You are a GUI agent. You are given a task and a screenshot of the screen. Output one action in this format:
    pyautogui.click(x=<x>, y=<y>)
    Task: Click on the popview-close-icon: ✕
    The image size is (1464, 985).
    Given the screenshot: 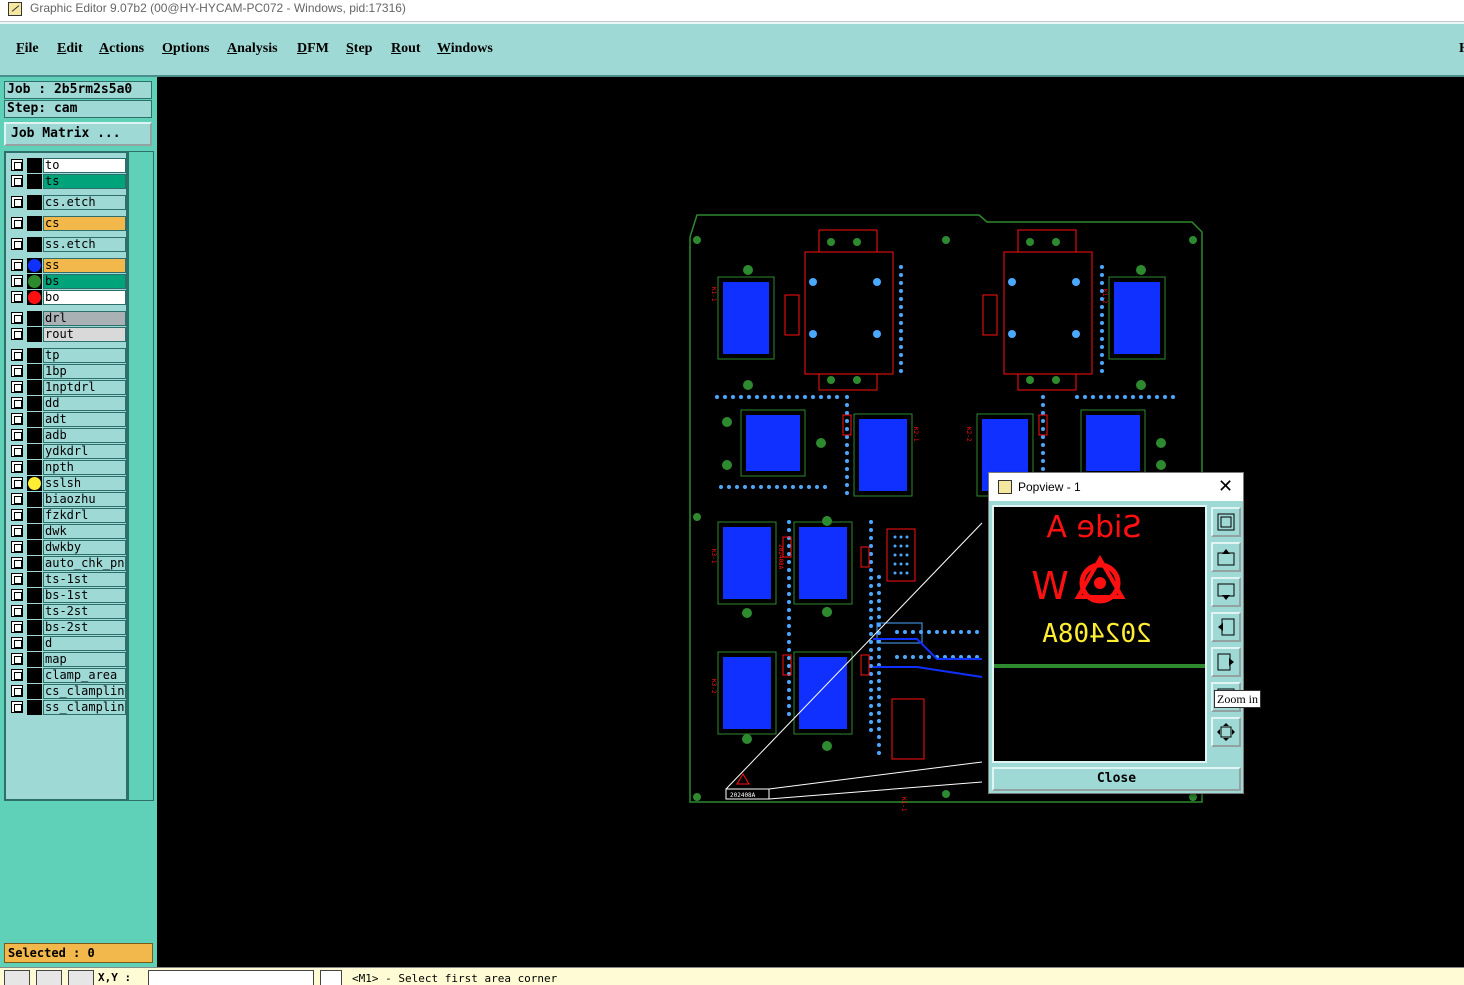 What is the action you would take?
    pyautogui.click(x=1225, y=486)
    